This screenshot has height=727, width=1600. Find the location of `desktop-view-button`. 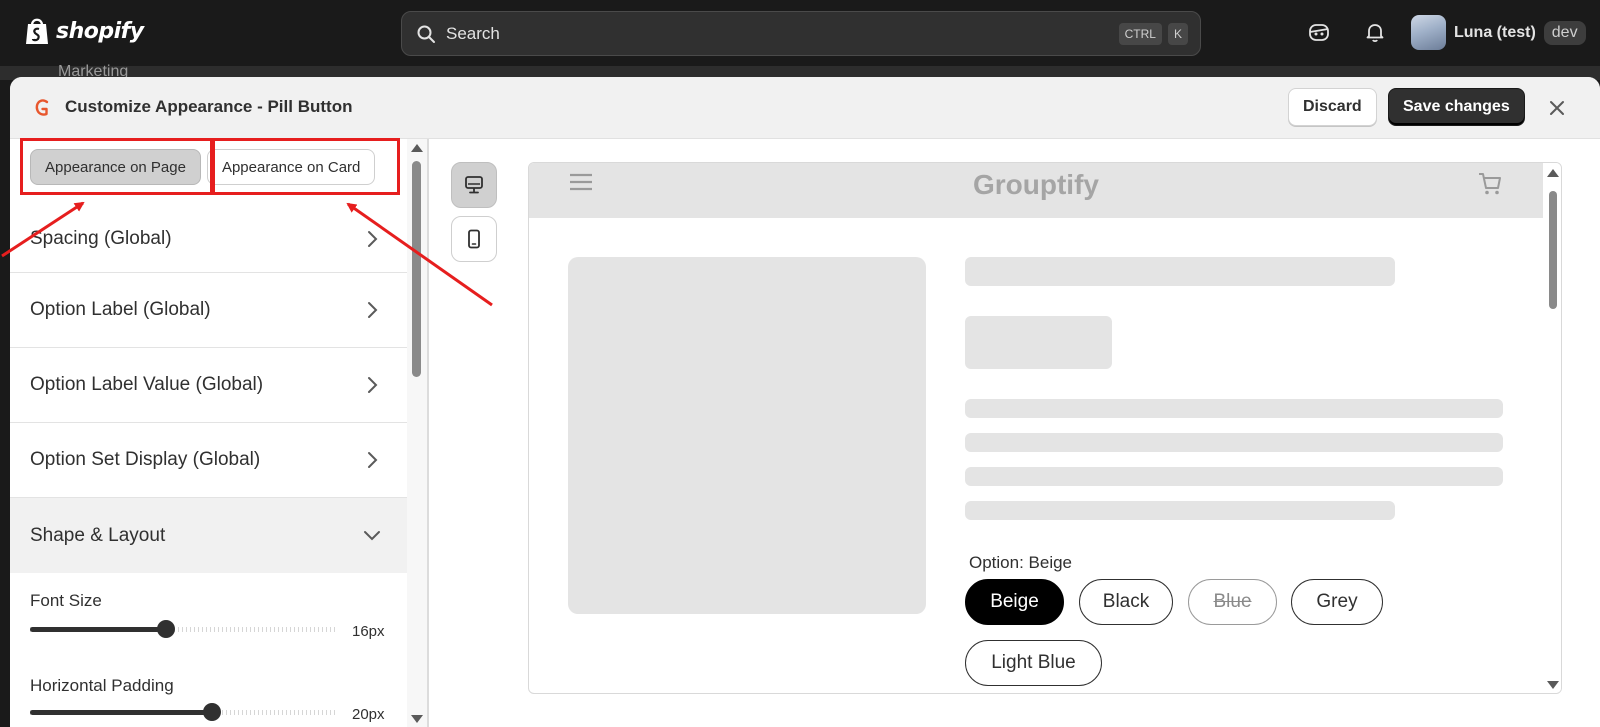

desktop-view-button is located at coordinates (474, 185).